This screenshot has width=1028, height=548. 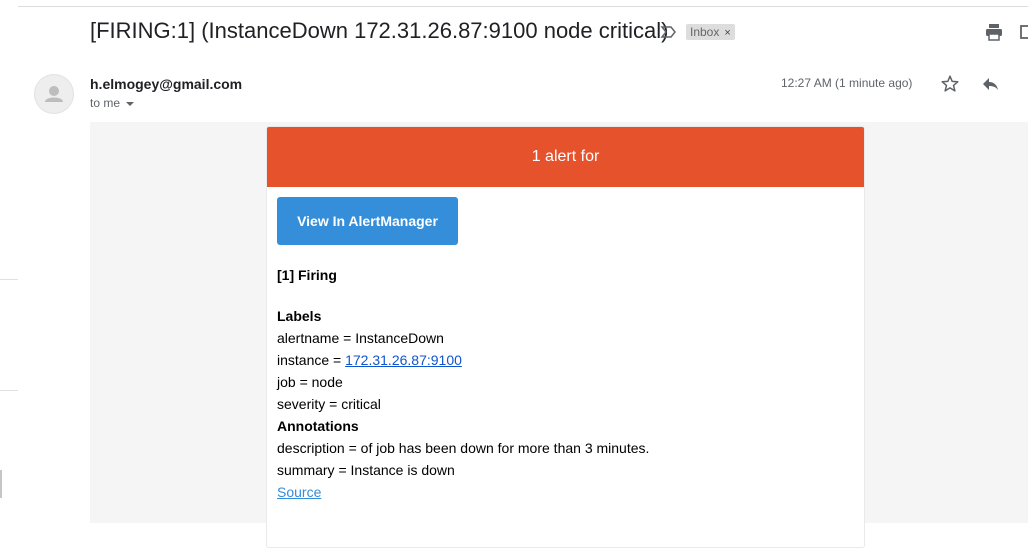 What do you see at coordinates (299, 492) in the screenshot?
I see `source-link: Source` at bounding box center [299, 492].